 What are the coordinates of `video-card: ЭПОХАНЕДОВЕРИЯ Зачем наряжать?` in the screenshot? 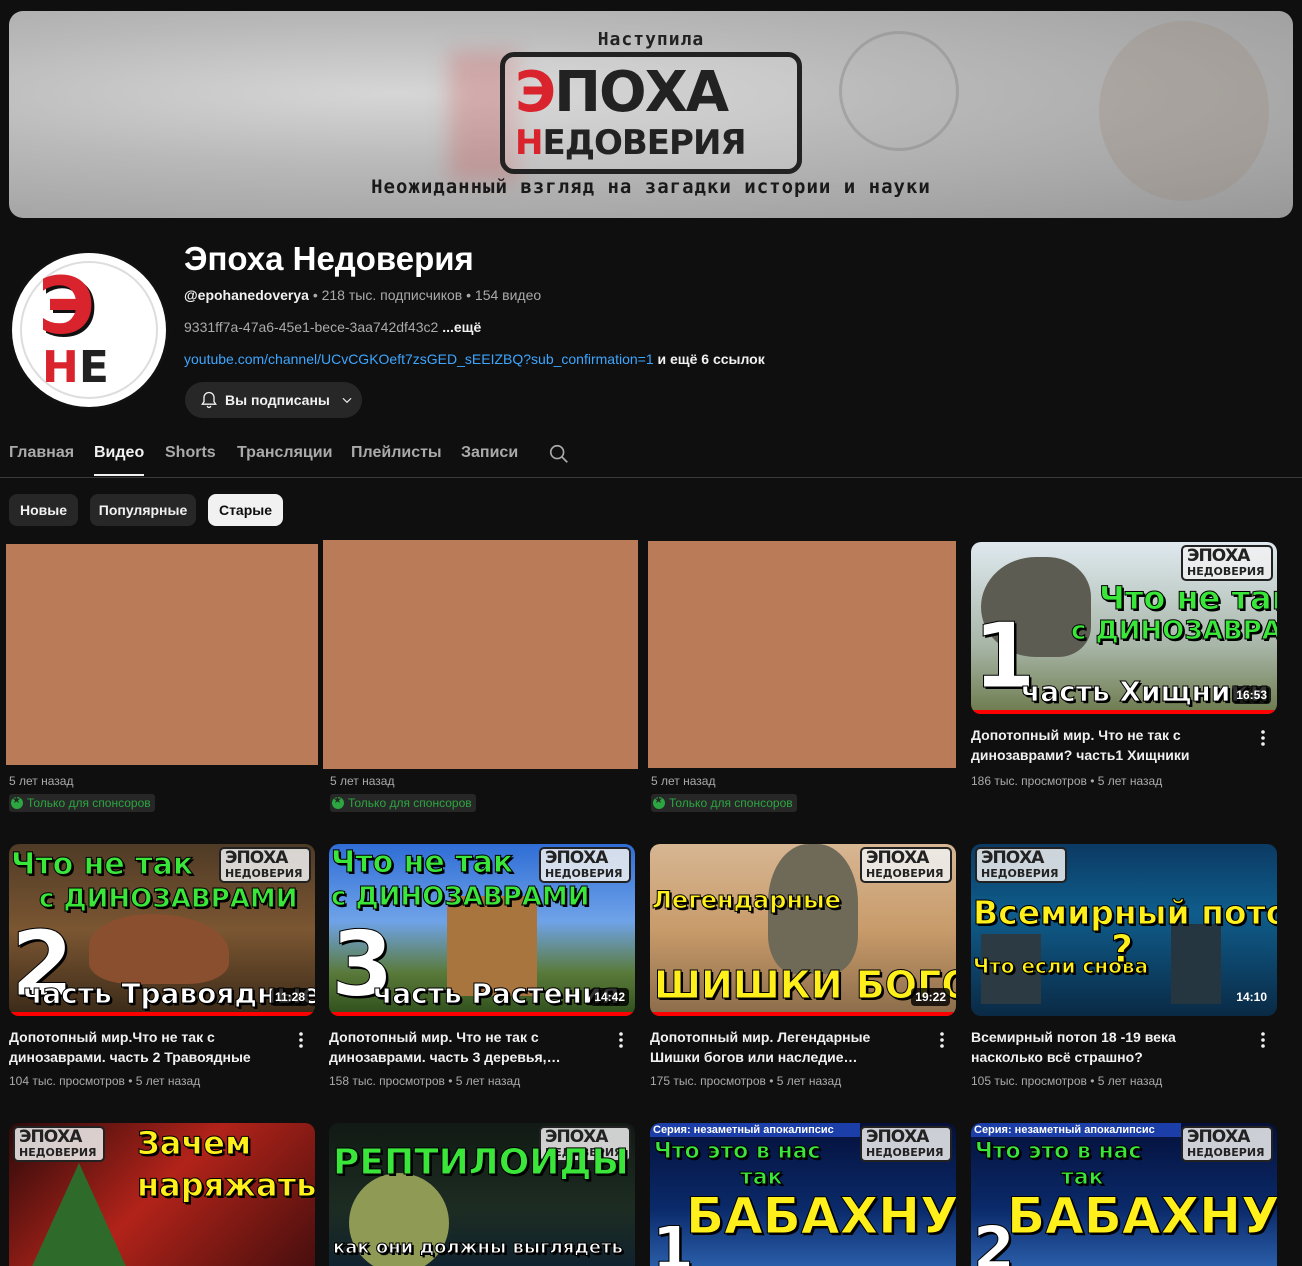 It's located at (162, 1194).